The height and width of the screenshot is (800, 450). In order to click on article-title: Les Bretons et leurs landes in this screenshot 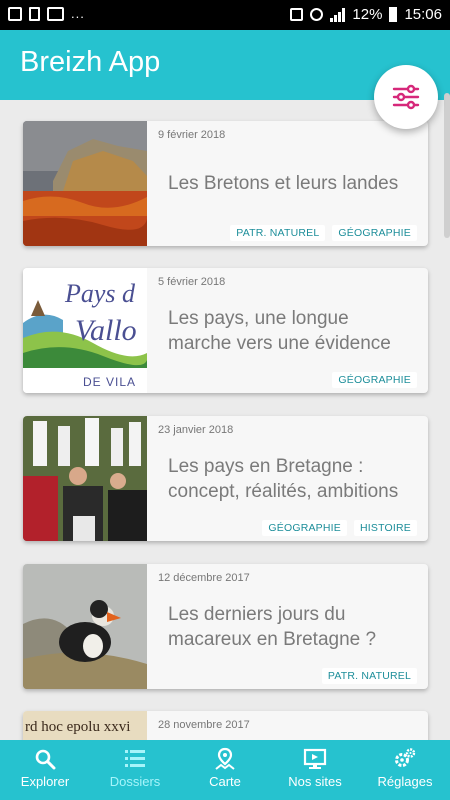, I will do `click(283, 183)`.